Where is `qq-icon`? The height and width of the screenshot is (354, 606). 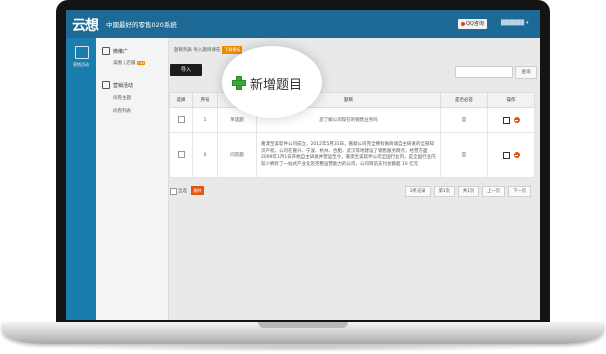
qq-icon is located at coordinates (463, 23).